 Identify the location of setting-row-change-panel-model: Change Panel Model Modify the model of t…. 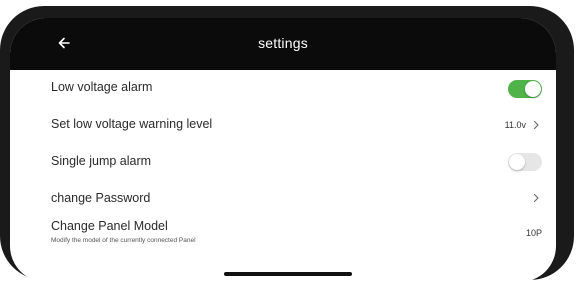
(283, 237).